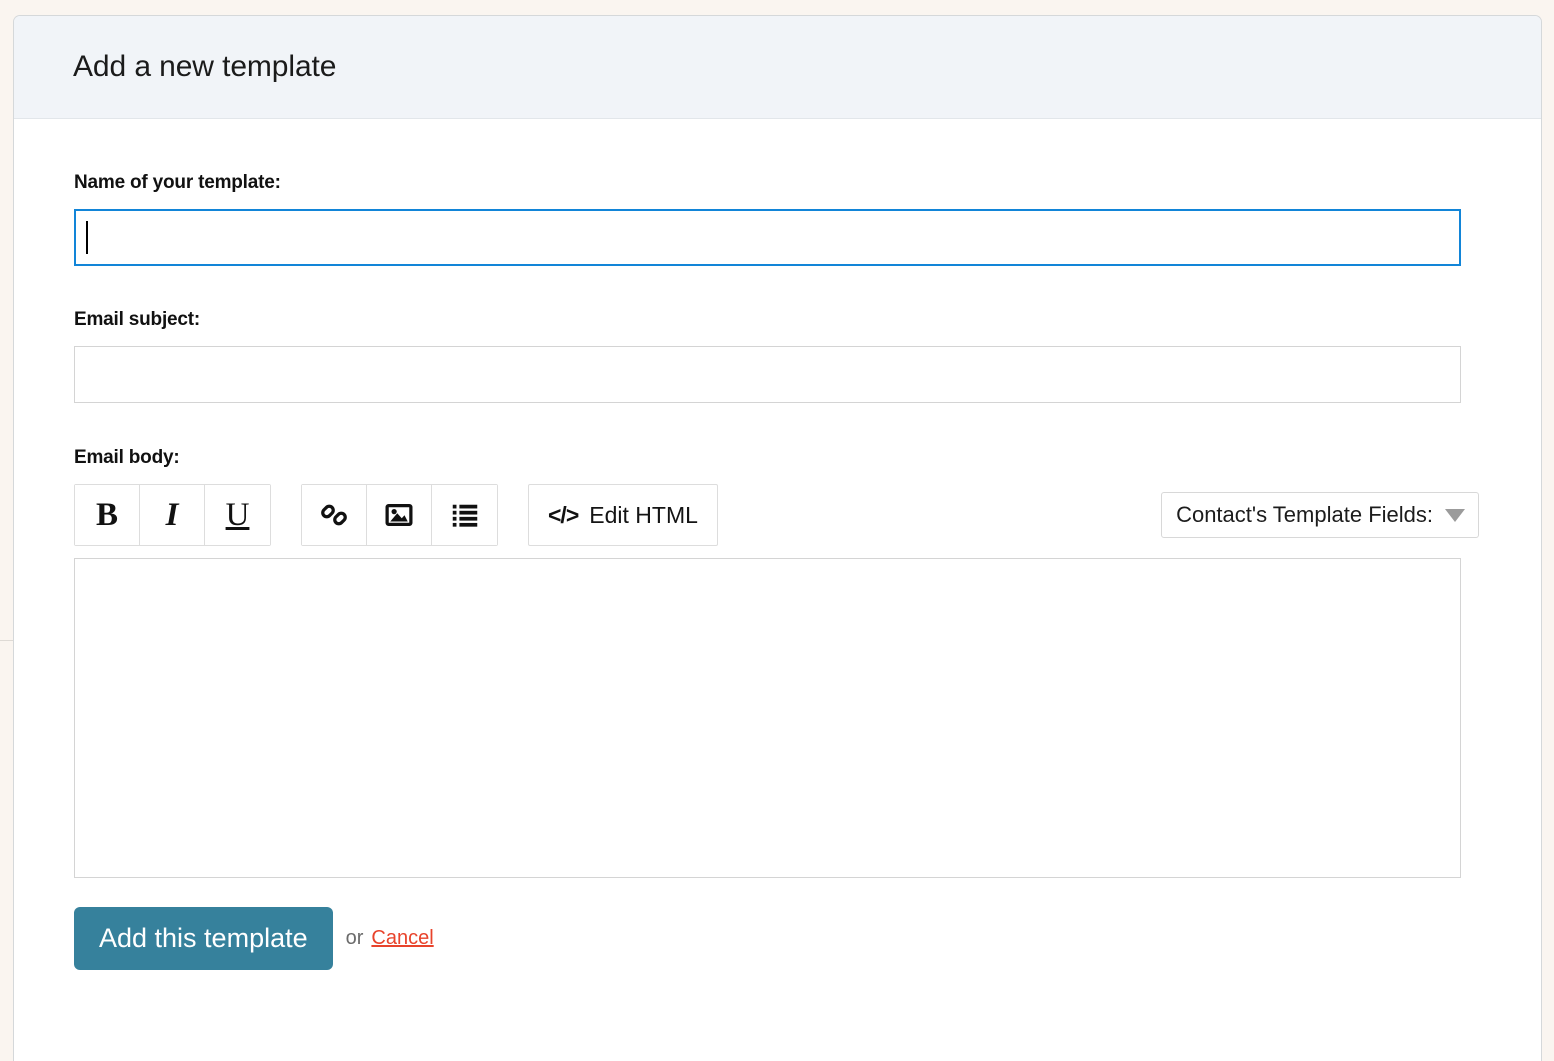 The image size is (1554, 1061). What do you see at coordinates (177, 182) in the screenshot?
I see `name-field-label: Name of your template:` at bounding box center [177, 182].